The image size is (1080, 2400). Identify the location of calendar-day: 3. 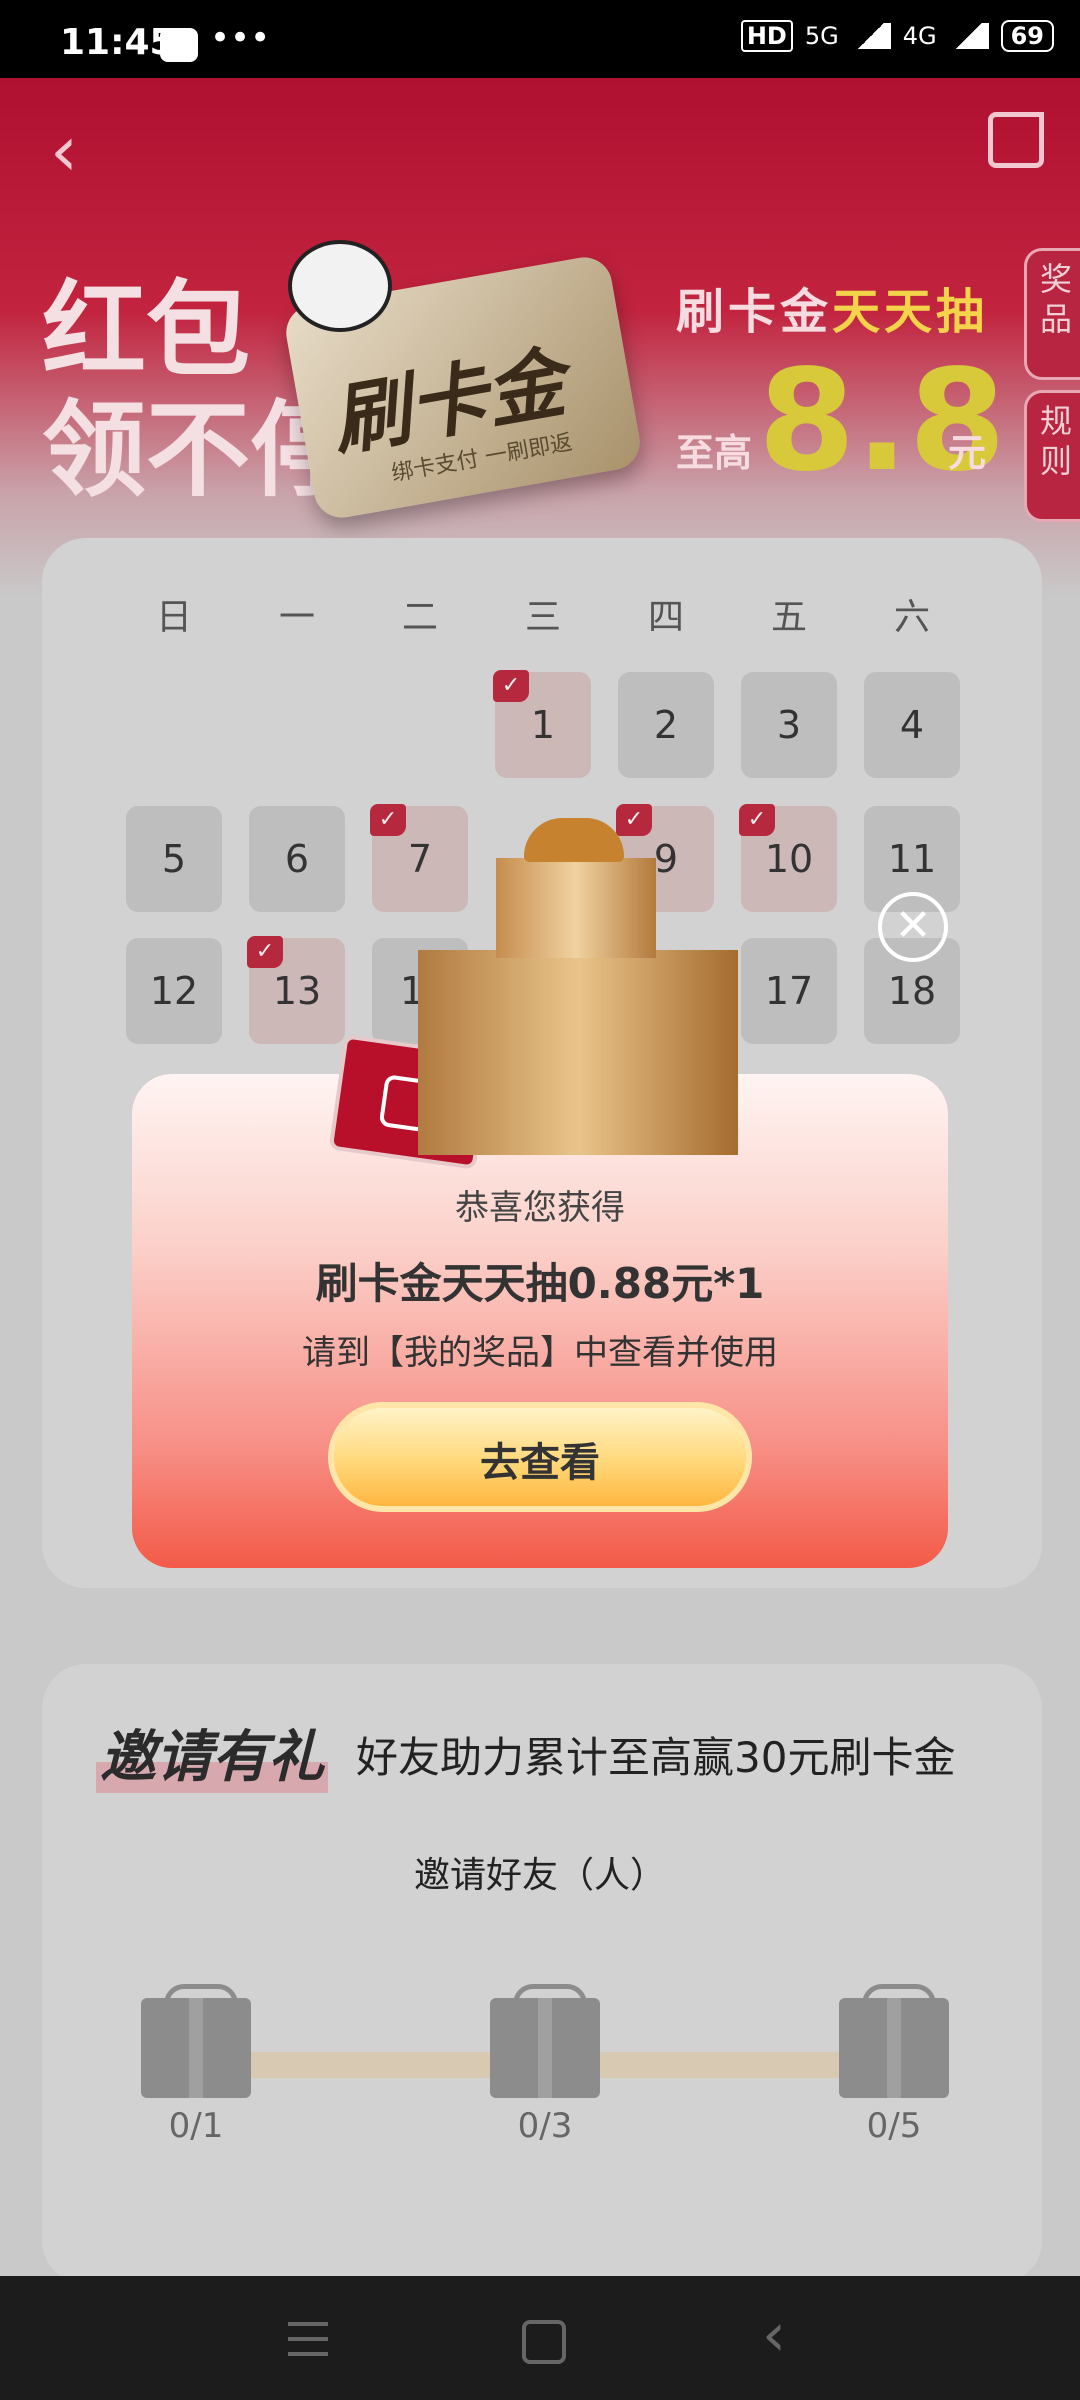
(789, 725).